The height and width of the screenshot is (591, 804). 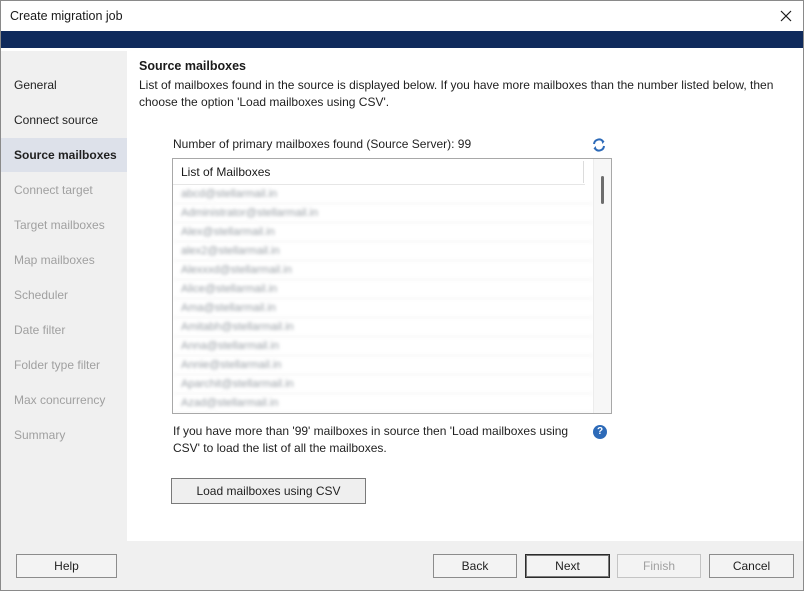 What do you see at coordinates (64, 85) in the screenshot?
I see `sidebar-item-general: General` at bounding box center [64, 85].